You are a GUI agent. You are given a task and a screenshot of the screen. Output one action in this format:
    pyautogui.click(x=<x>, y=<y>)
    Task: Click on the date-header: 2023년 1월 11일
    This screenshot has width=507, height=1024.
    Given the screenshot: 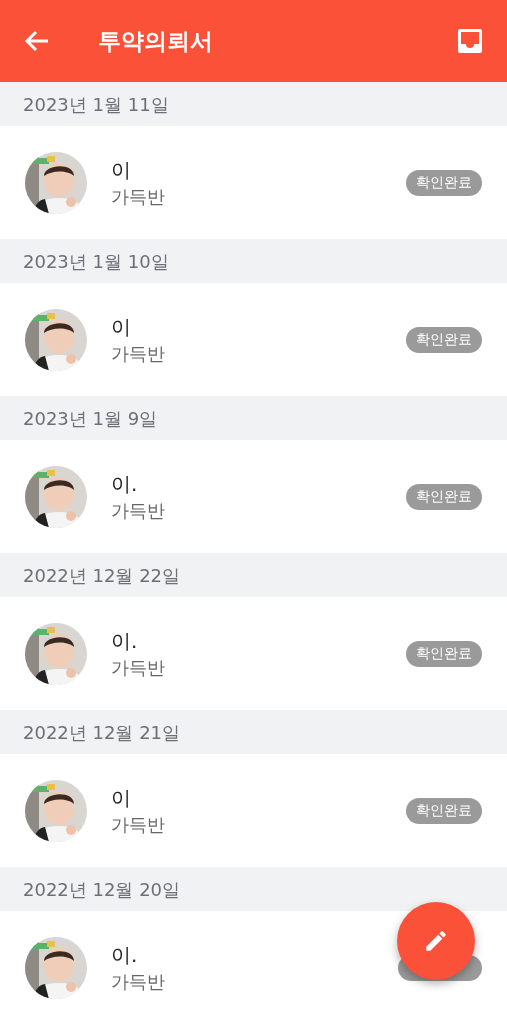 What is the action you would take?
    pyautogui.click(x=96, y=104)
    